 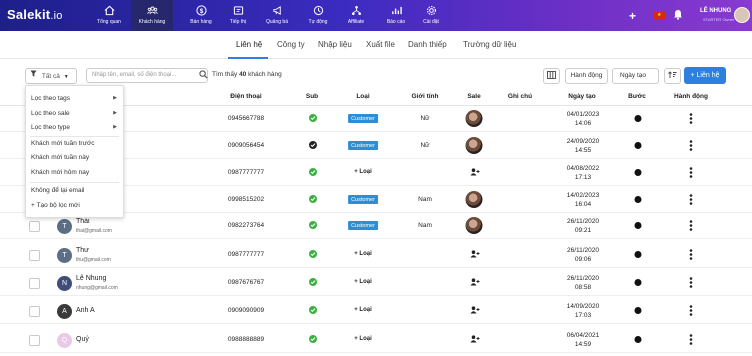 I want to click on search-icon, so click(x=203, y=74).